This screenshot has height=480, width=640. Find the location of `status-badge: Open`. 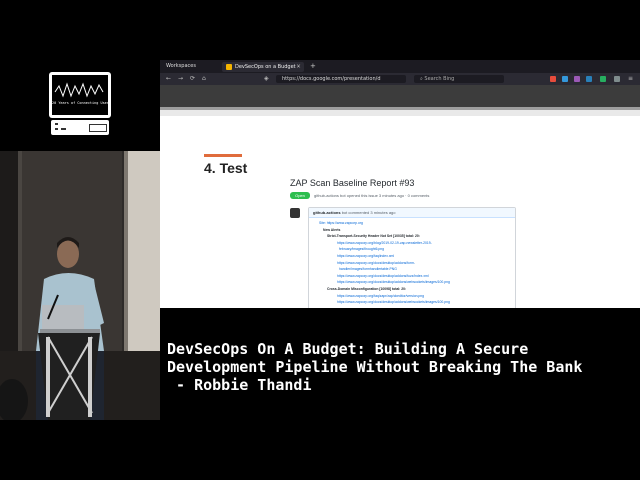

status-badge: Open is located at coordinates (300, 195).